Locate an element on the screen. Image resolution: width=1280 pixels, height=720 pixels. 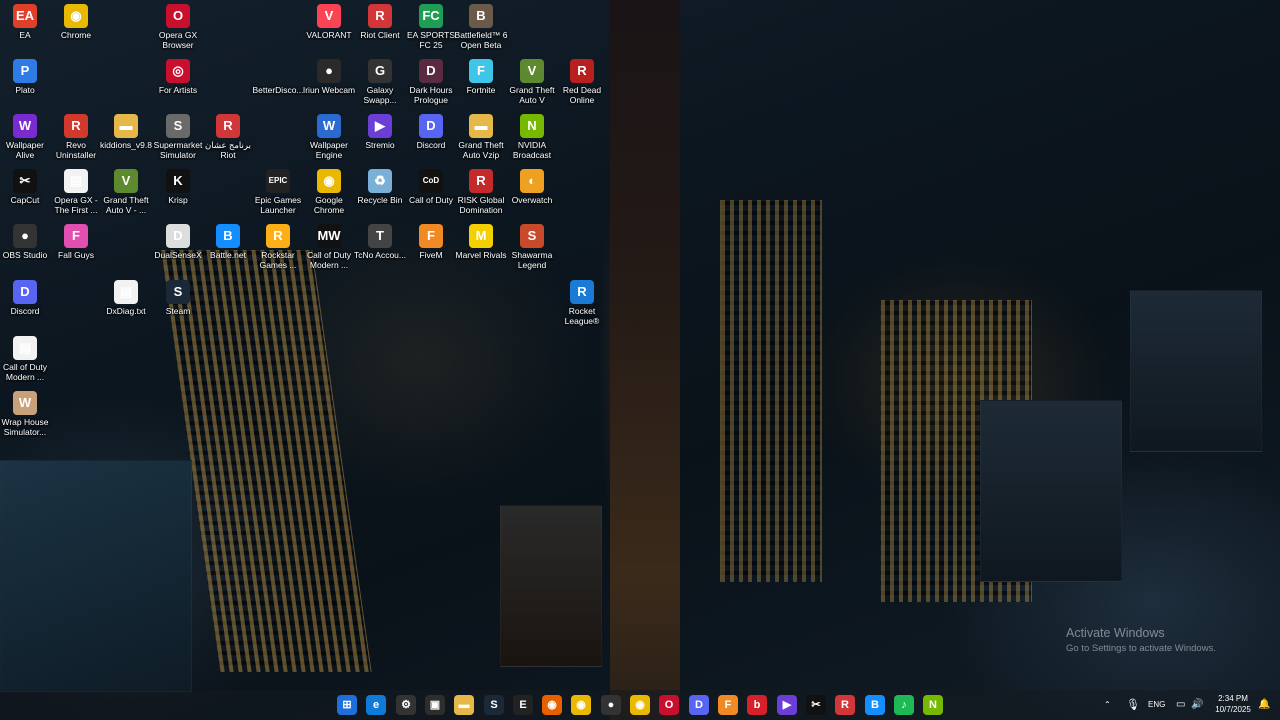
desktop-icon: R برنامج عشان Riot is located at coordinates (228, 137).